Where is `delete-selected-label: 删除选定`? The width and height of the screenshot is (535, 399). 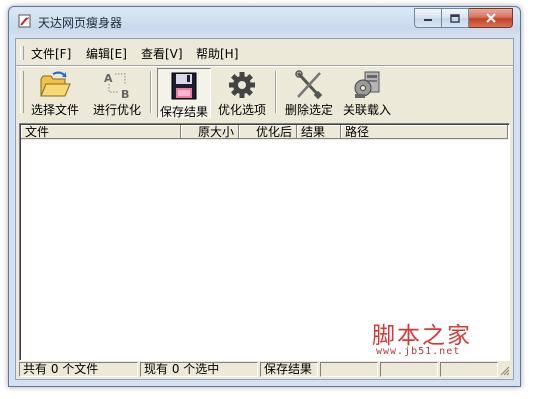 delete-selected-label: 删除选定 is located at coordinates (308, 110).